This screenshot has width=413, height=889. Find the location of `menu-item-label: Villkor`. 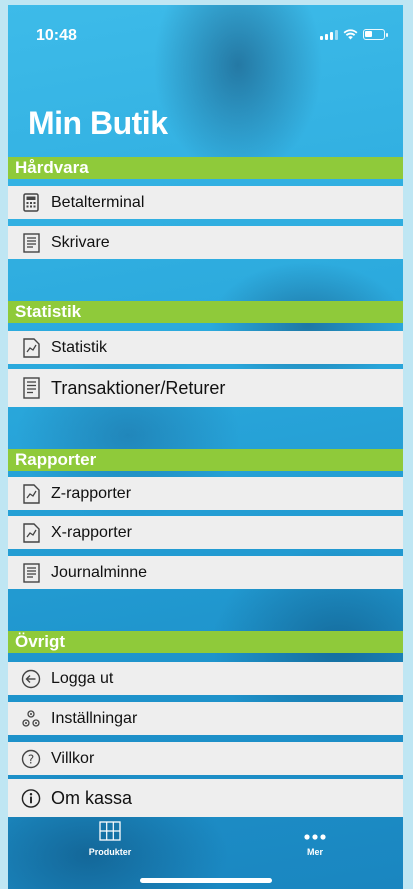

menu-item-label: Villkor is located at coordinates (73, 758).